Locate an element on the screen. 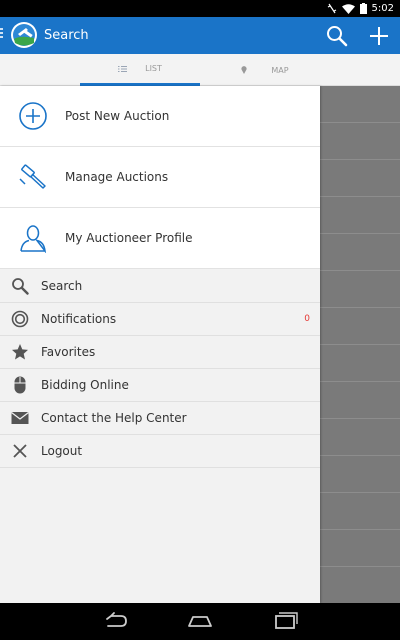 This screenshot has height=640, width=400. status-icons: 5:02 is located at coordinates (360, 8).